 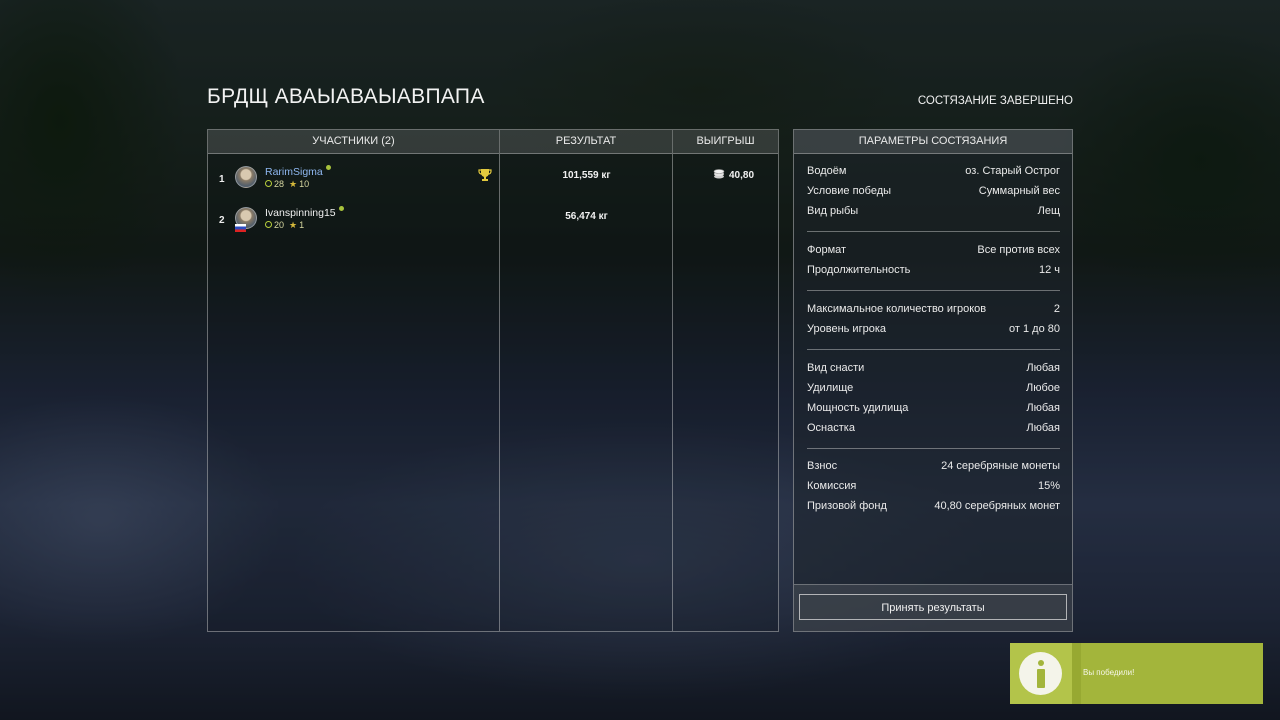 I want to click on params-footer: Принять результаты, so click(x=933, y=607).